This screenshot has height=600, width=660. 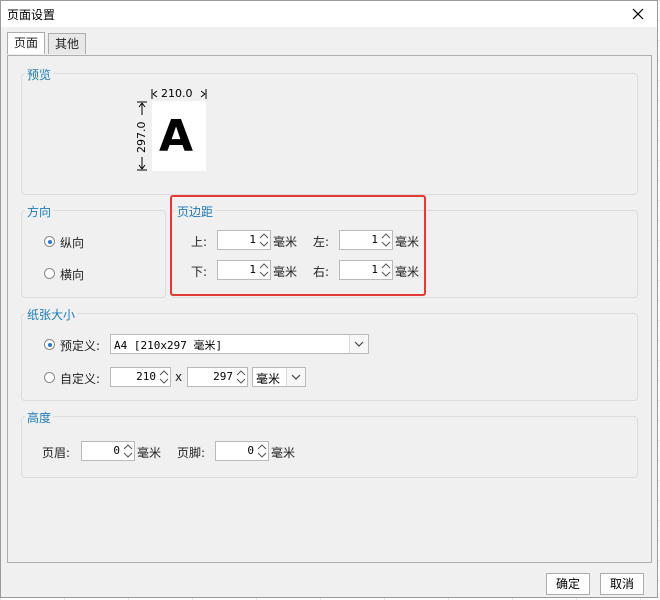 What do you see at coordinates (39, 211) in the screenshot?
I see `orientation-group-title: 方向` at bounding box center [39, 211].